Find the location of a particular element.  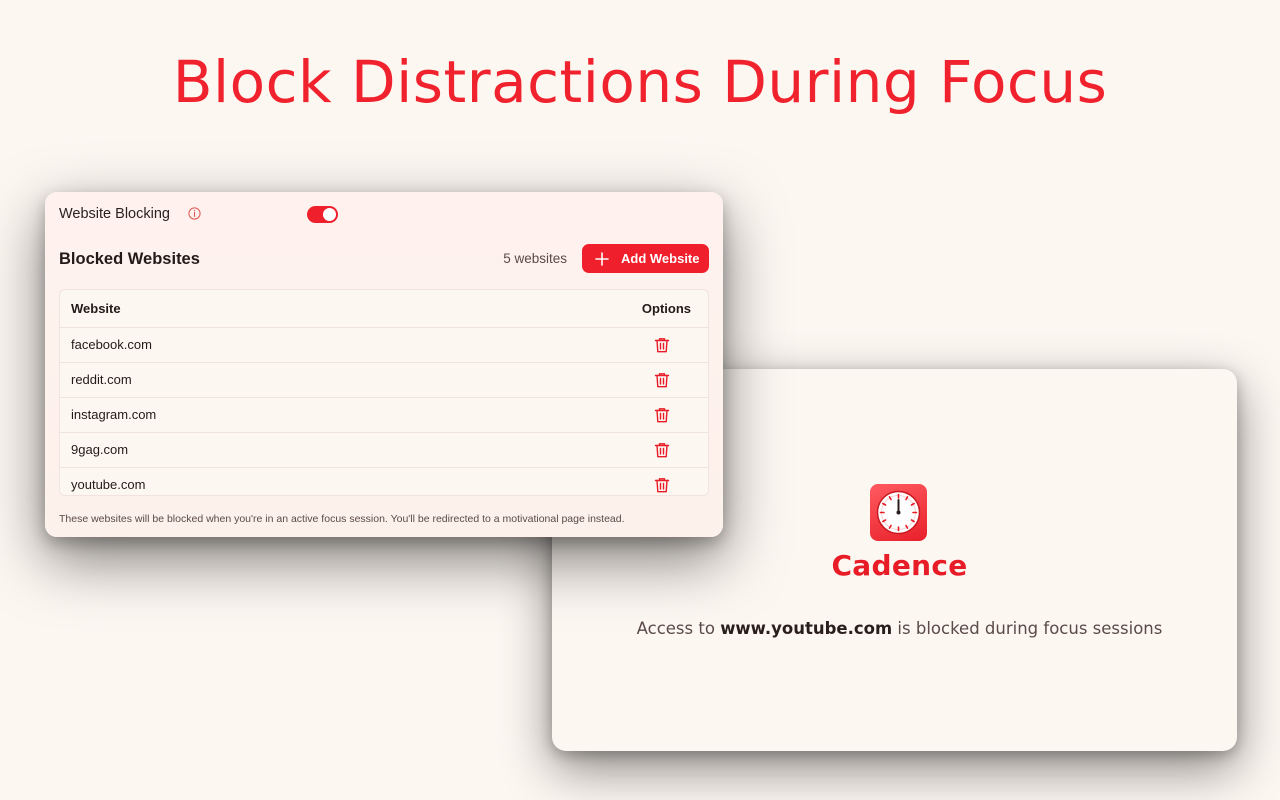

website-count: 5 websites is located at coordinates (535, 258).